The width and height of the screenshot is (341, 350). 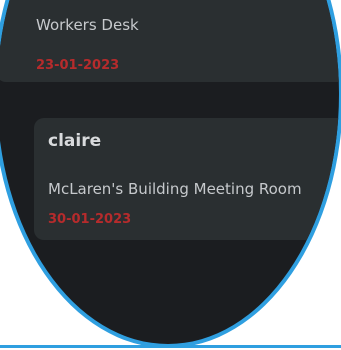 I want to click on booking-date: 23-01-2023, so click(x=78, y=65).